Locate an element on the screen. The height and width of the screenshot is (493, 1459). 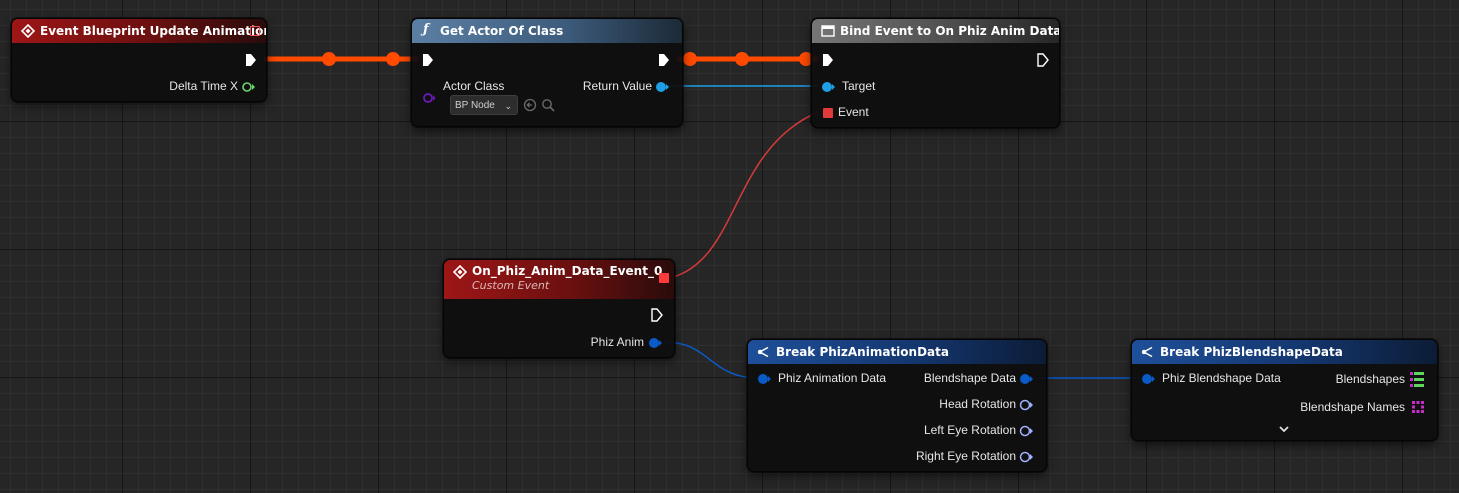
blendshape-data-label: Blendshape Data is located at coordinates (969, 378).